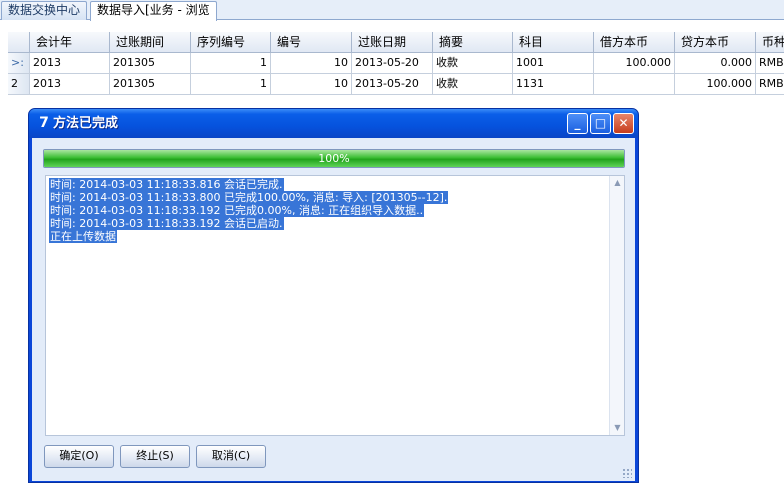  What do you see at coordinates (86, 123) in the screenshot?
I see `dialog-title: 方法已完成` at bounding box center [86, 123].